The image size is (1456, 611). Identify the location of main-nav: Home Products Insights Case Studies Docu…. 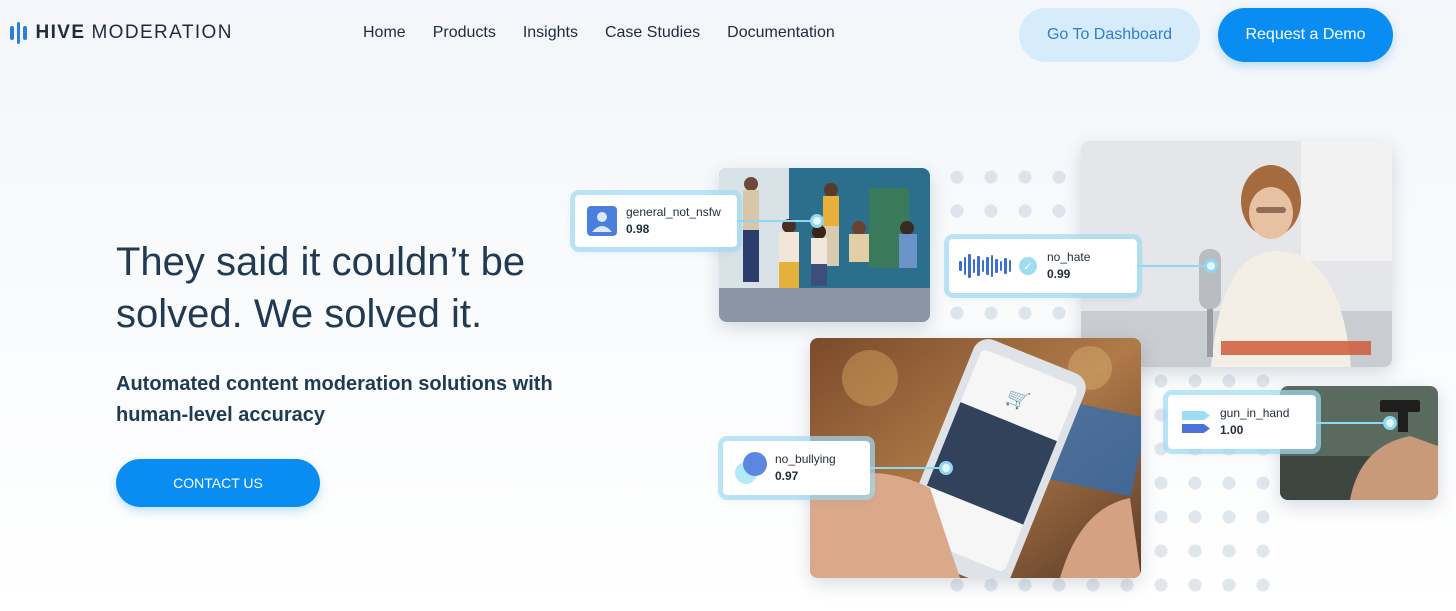
(612, 33).